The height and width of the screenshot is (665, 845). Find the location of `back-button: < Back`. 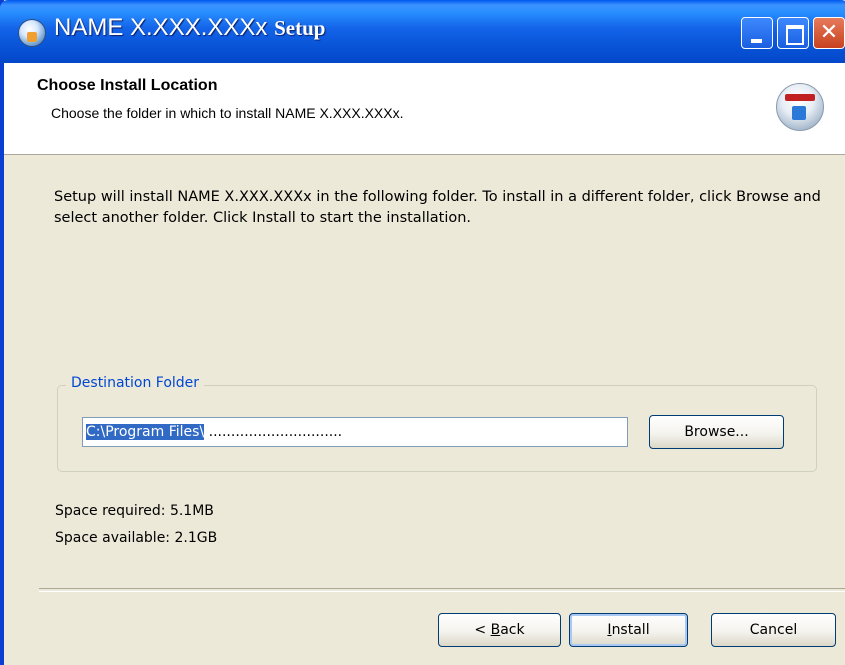

back-button: < Back is located at coordinates (499, 630).